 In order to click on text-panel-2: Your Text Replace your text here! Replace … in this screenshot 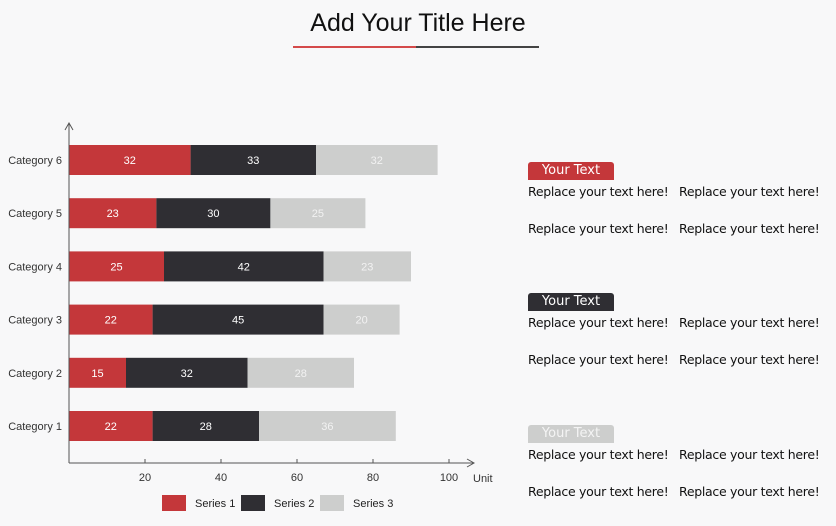, I will do `click(678, 338)`.